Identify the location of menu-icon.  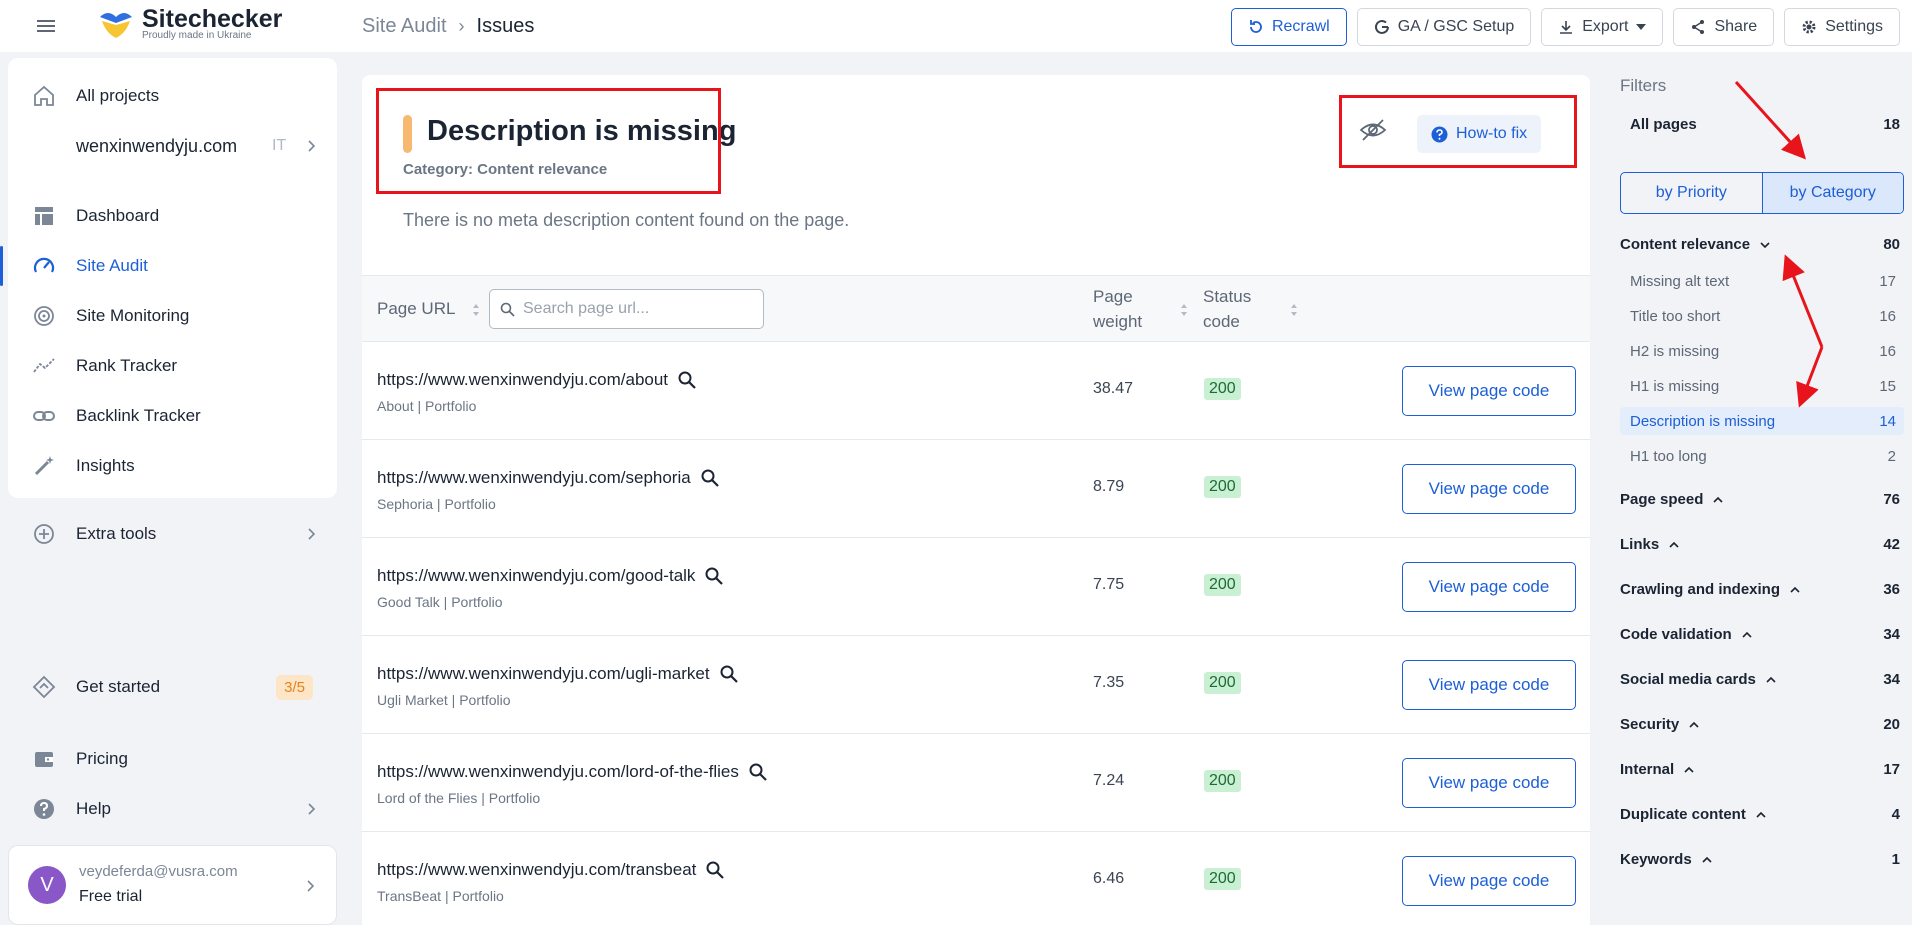
(46, 26).